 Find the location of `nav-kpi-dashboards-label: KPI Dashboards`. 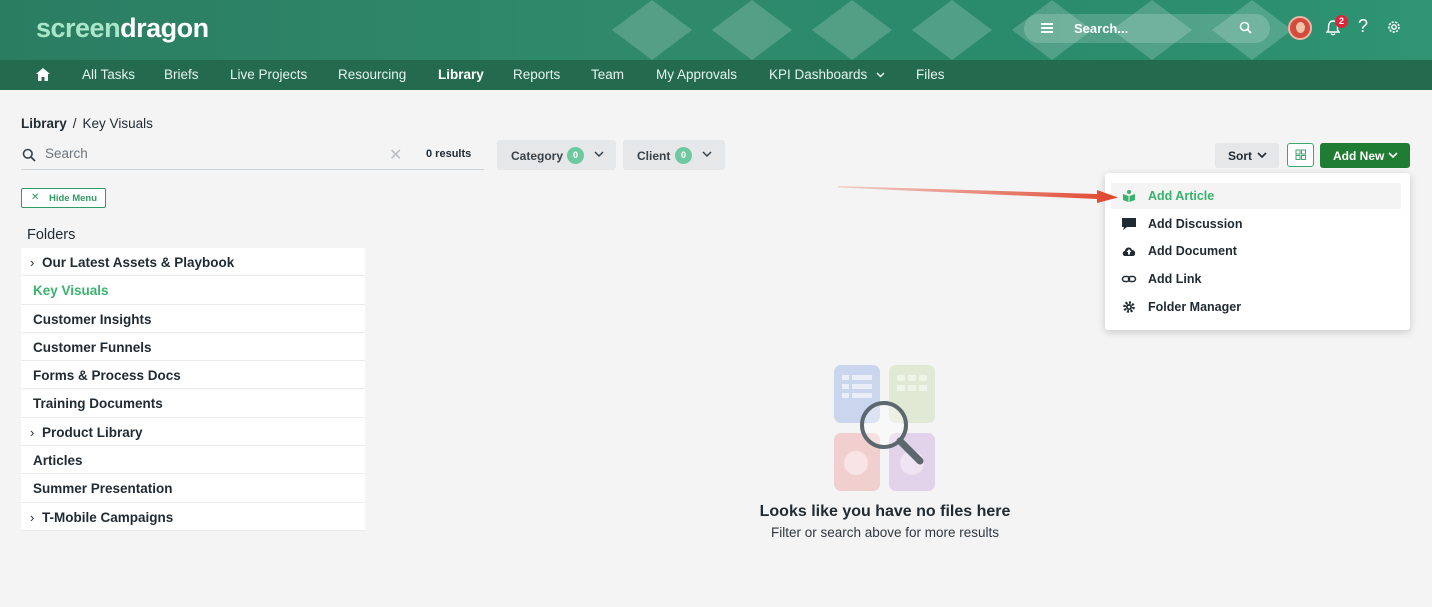

nav-kpi-dashboards-label: KPI Dashboards is located at coordinates (818, 74).